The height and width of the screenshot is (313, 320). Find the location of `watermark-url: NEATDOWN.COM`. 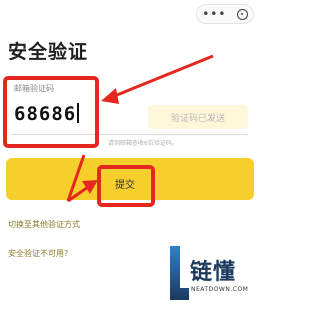

watermark-url: NEATDOWN.COM is located at coordinates (220, 289).